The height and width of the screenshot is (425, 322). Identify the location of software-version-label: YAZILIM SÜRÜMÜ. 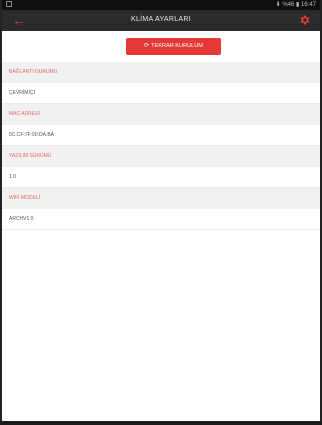
(161, 156).